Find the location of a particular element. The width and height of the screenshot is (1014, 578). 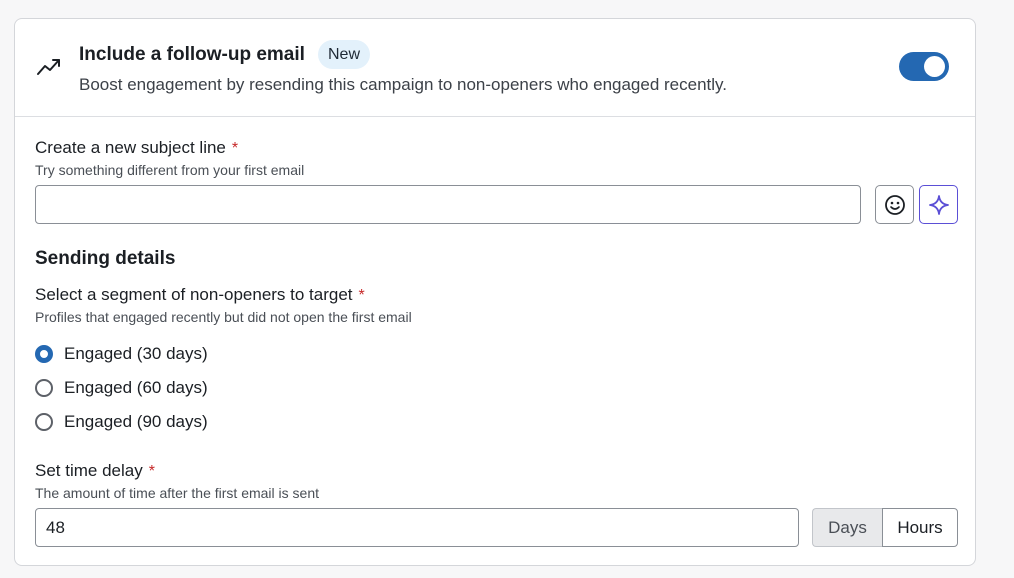

radio-label: Engaged (90 days) is located at coordinates (136, 421).